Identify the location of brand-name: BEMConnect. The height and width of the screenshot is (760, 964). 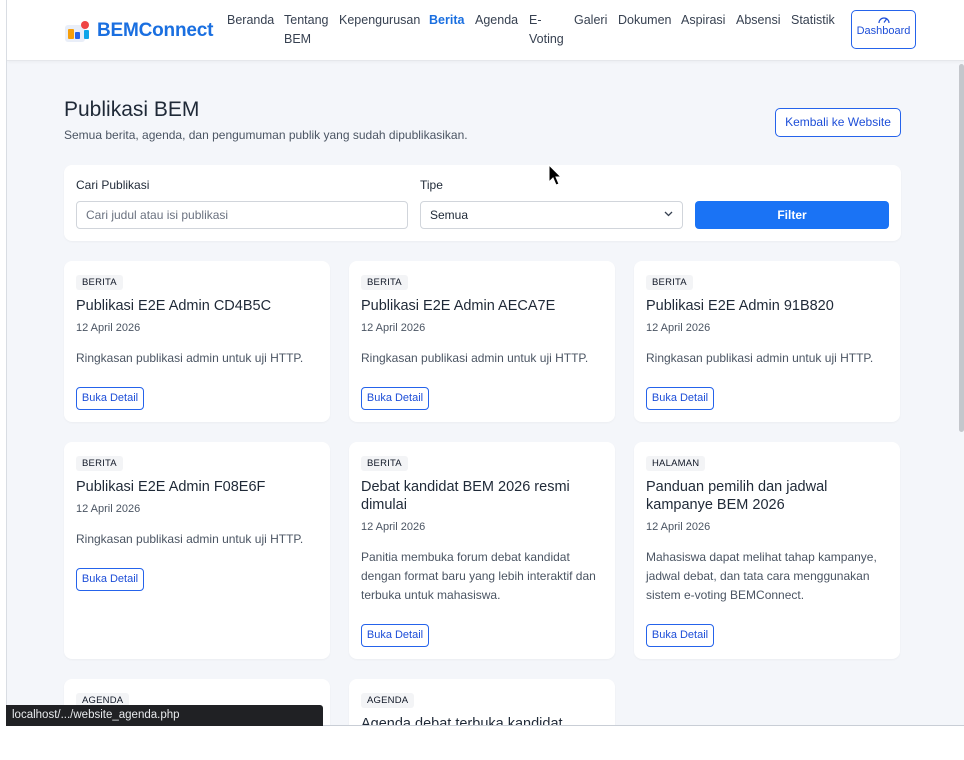
(155, 30).